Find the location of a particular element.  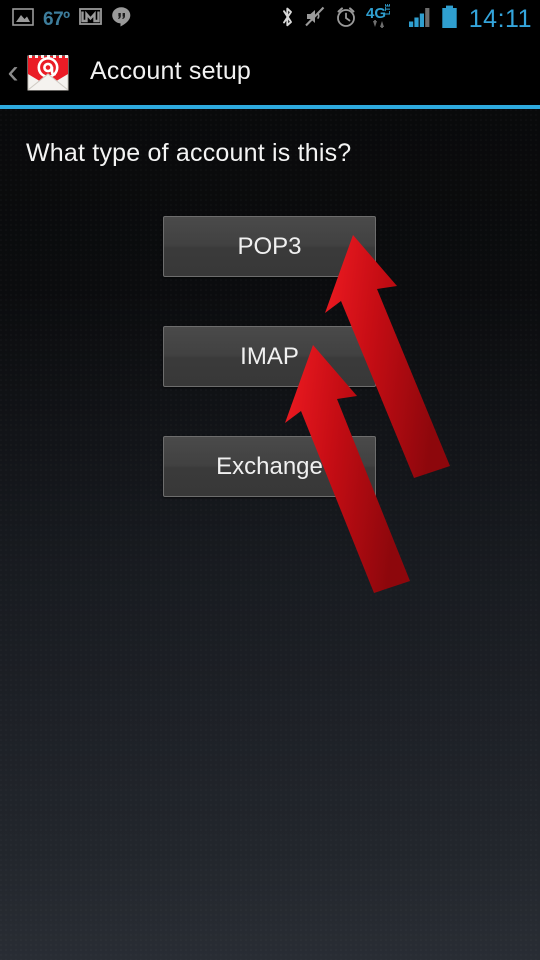

status-bar: 67º 4G LTE 14:11 is located at coordinates (270, 19).